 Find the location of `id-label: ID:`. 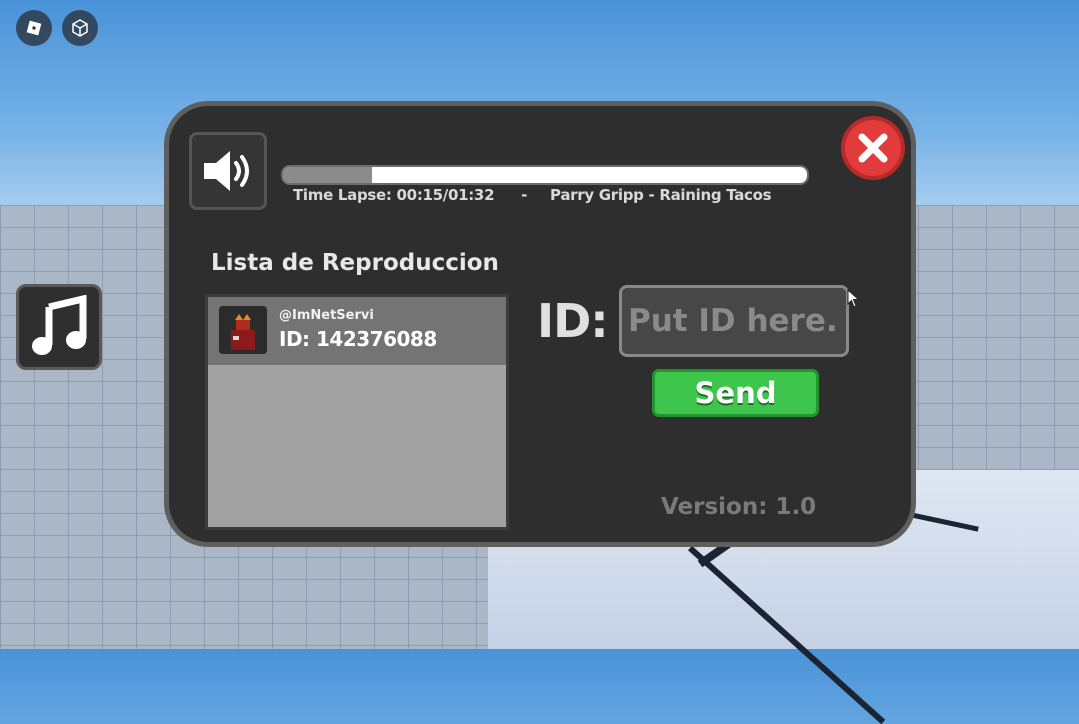

id-label: ID: is located at coordinates (573, 321).